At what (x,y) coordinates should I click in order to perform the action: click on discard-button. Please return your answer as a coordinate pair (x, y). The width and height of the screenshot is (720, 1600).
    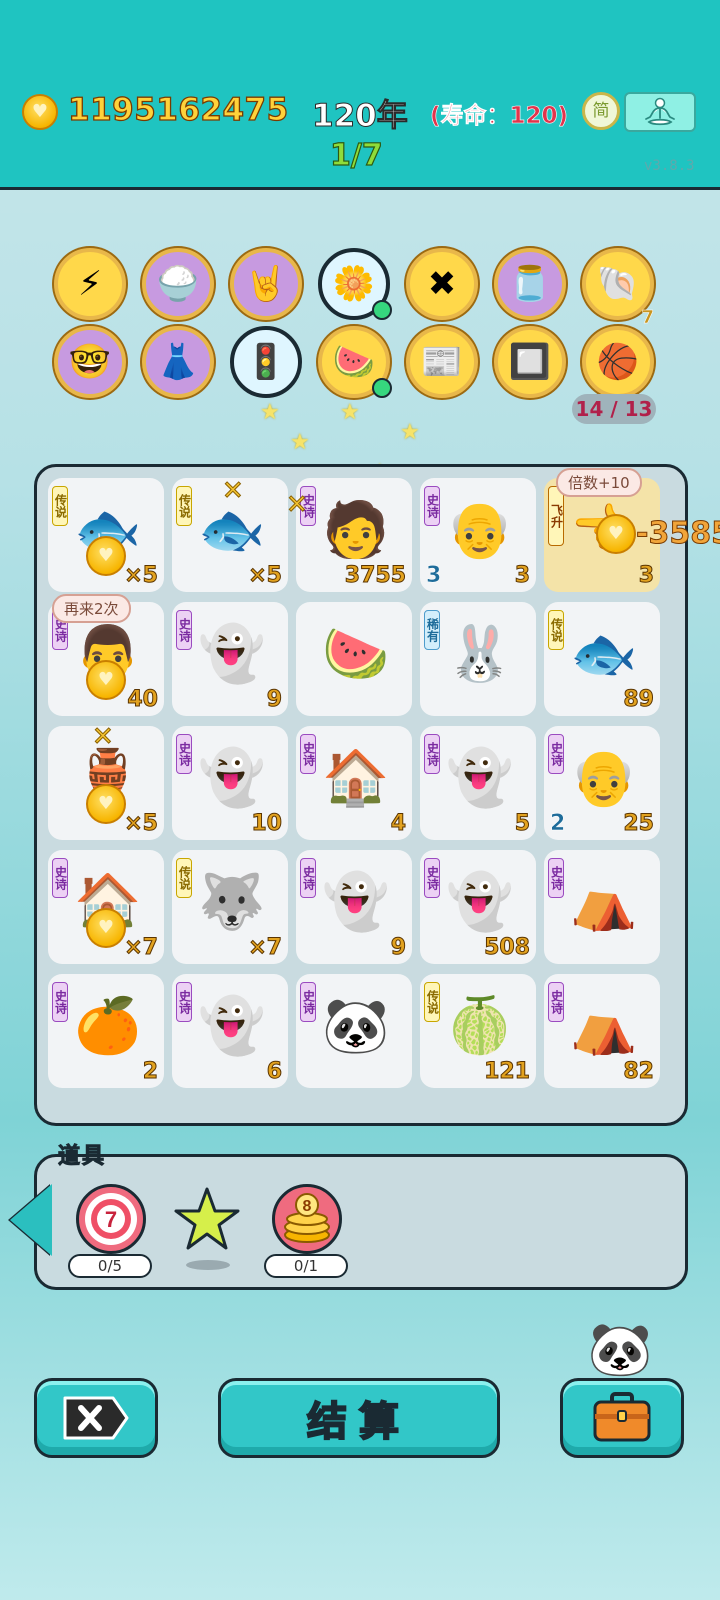
    Looking at the image, I should click on (96, 1418).